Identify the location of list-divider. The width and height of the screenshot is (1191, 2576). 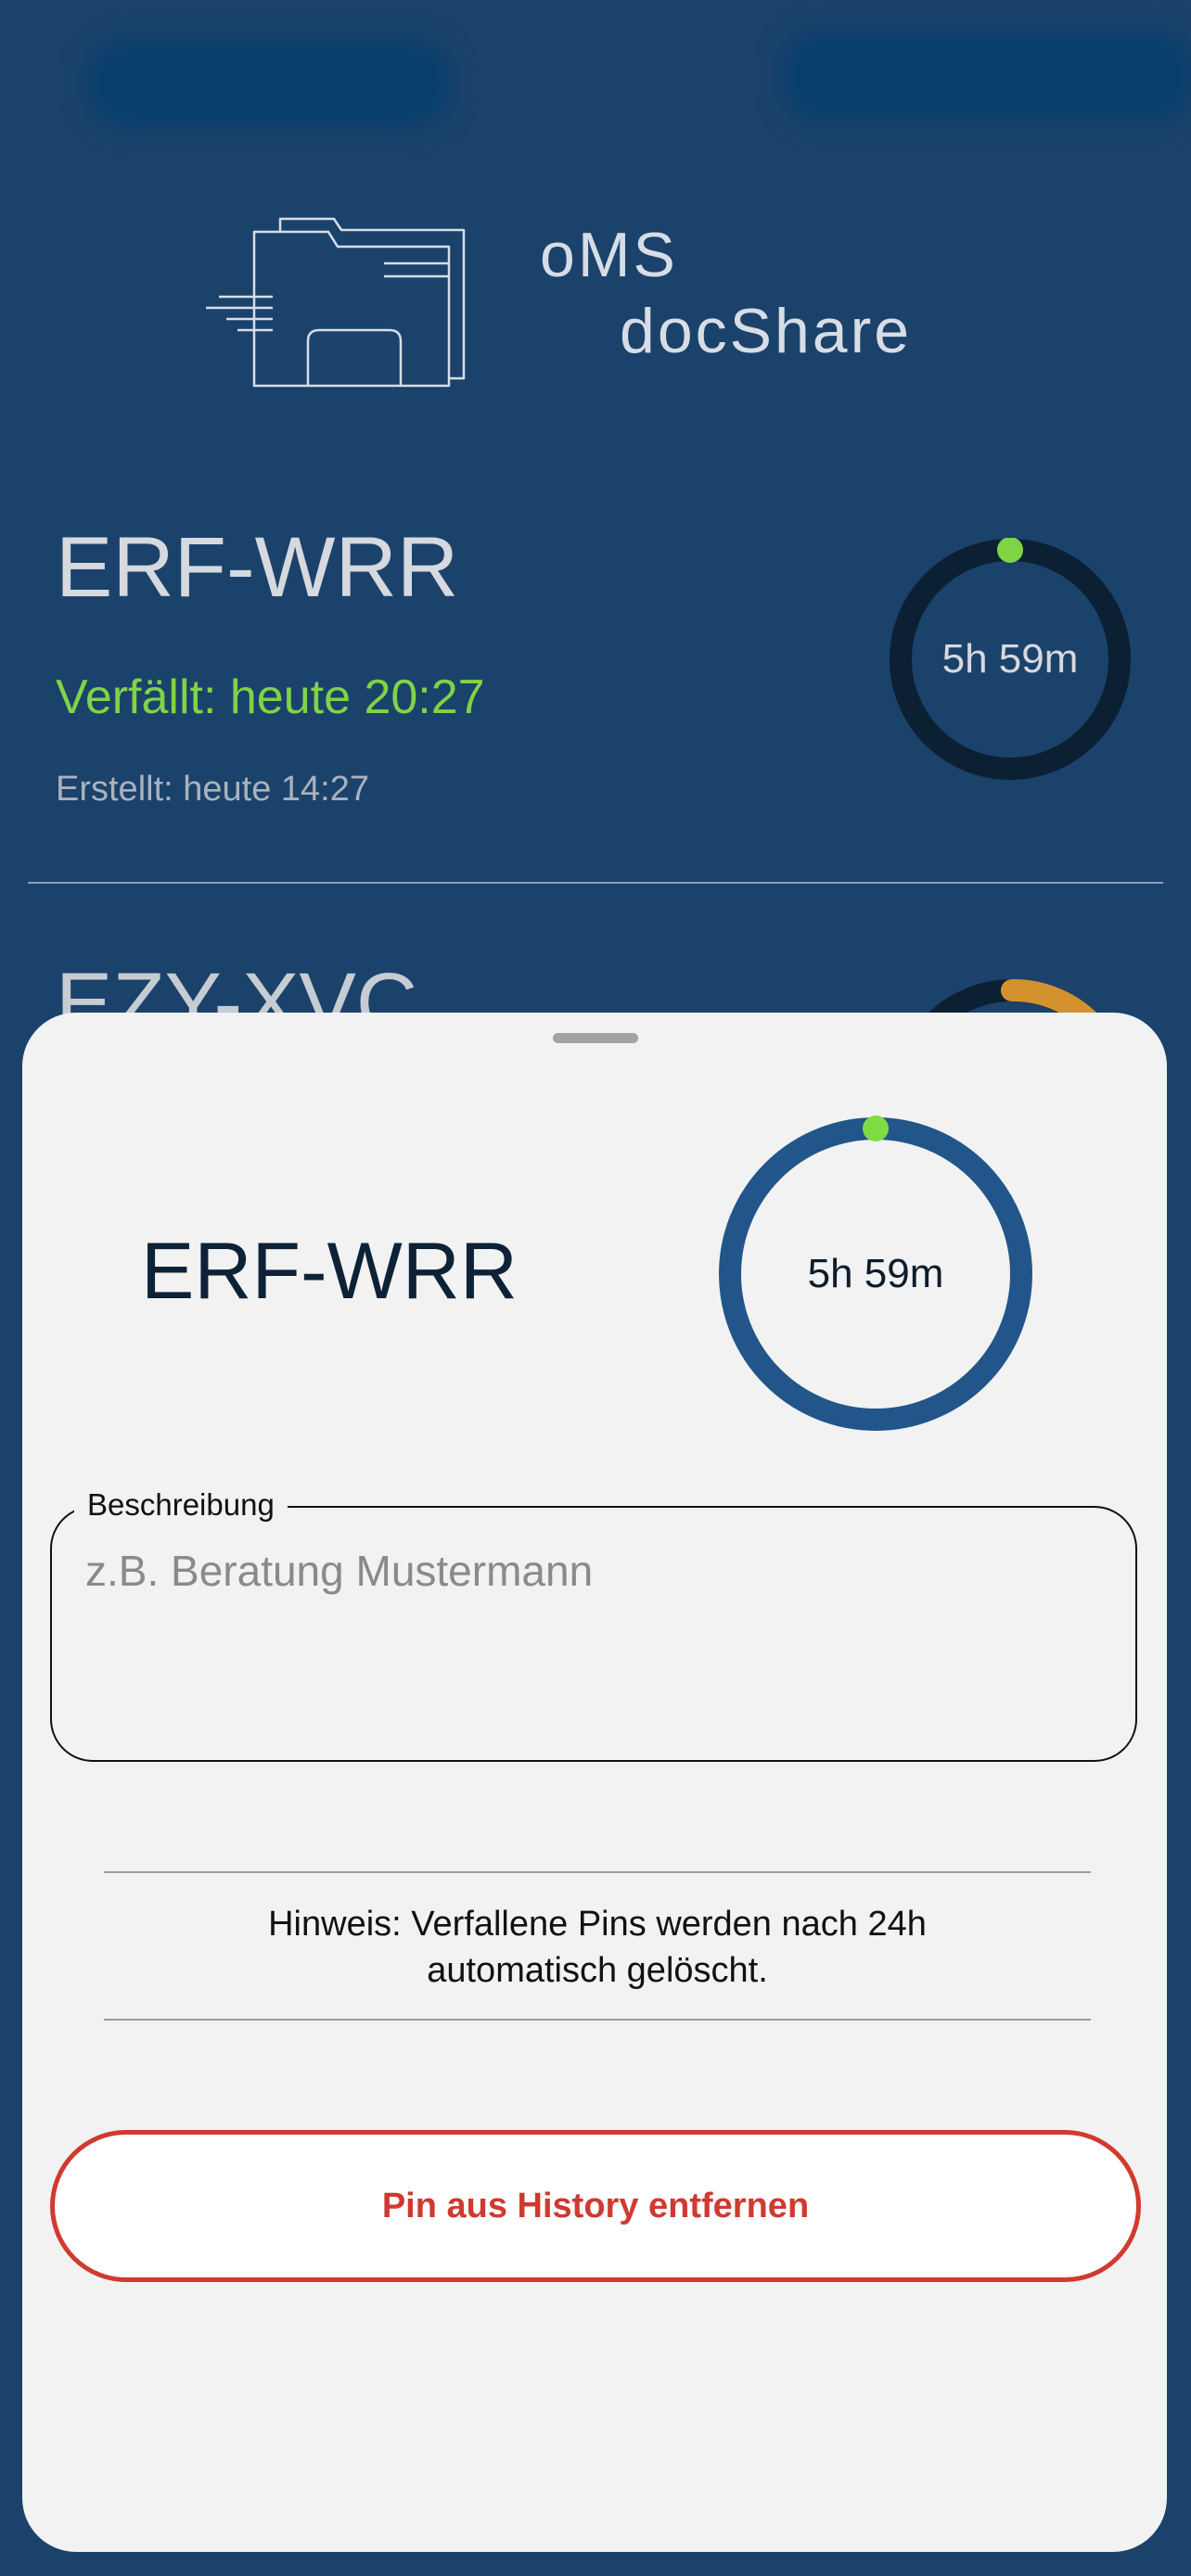
(595, 883).